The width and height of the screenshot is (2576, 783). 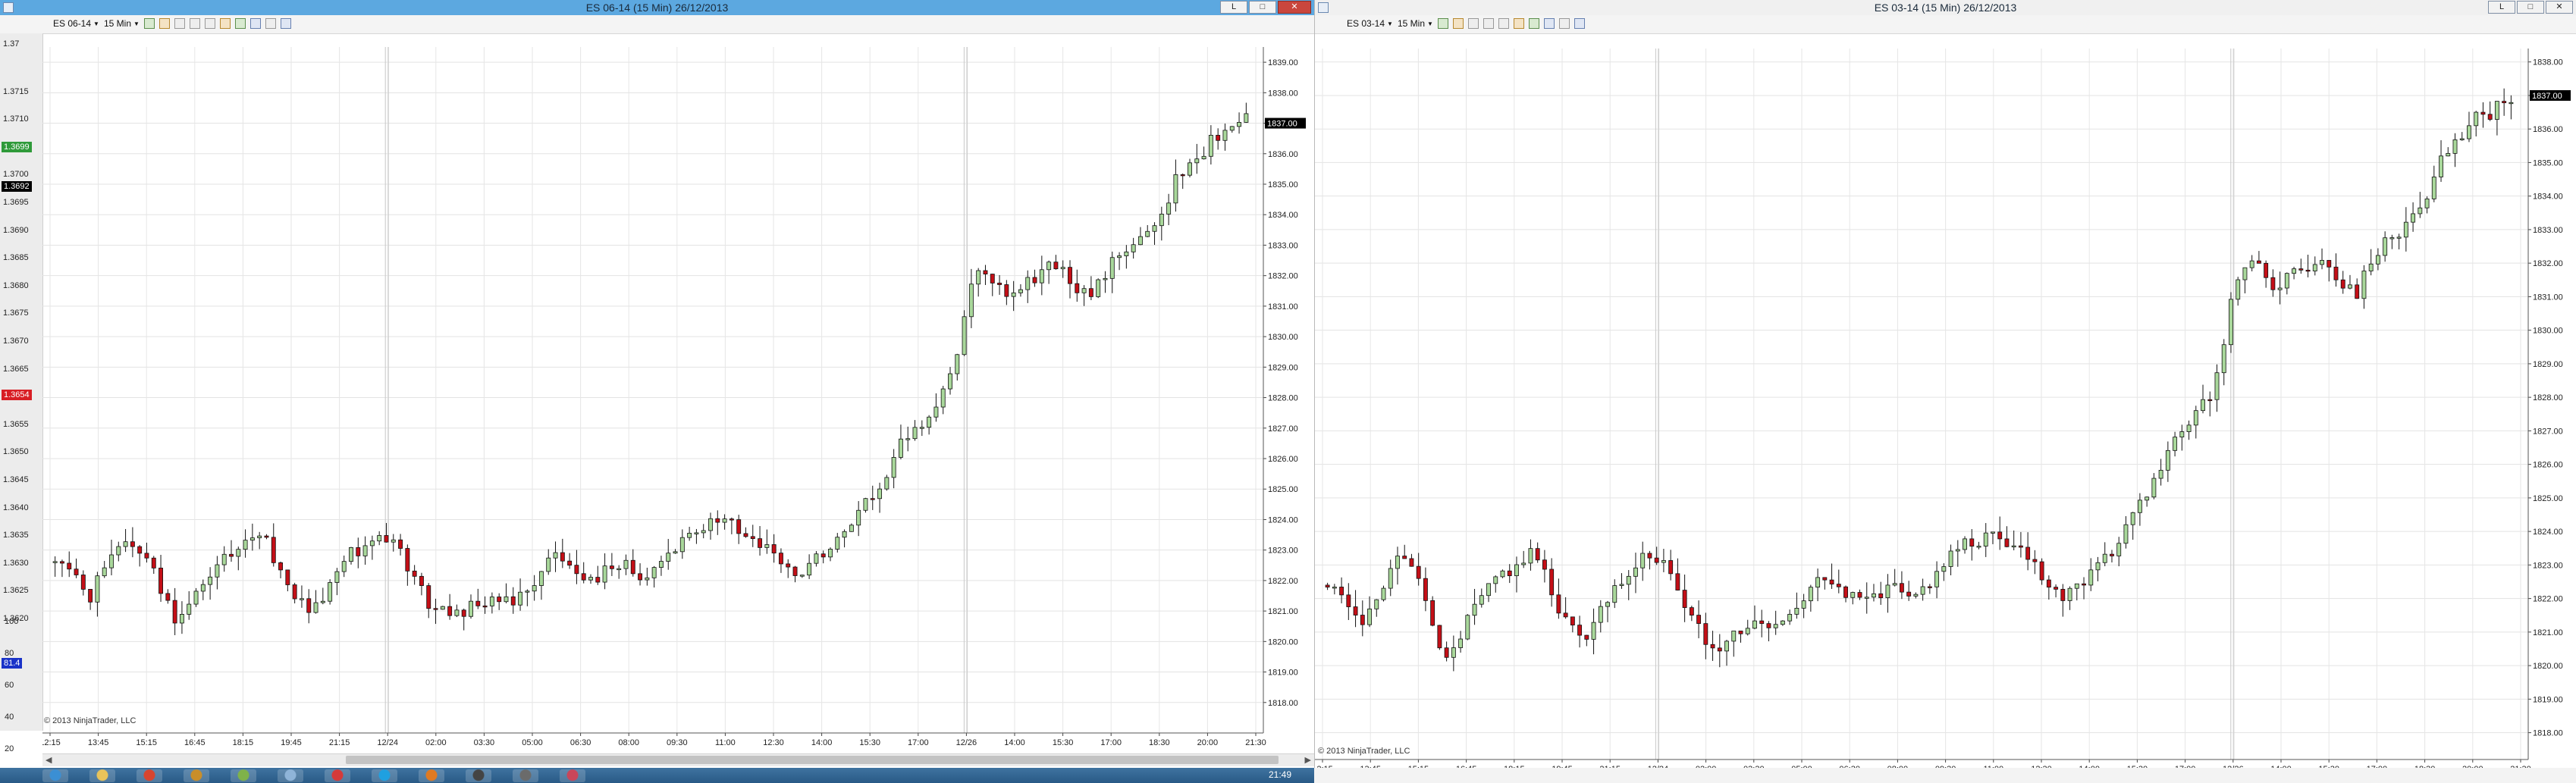 I want to click on price-tick-label: 1819.00, so click(x=1283, y=673).